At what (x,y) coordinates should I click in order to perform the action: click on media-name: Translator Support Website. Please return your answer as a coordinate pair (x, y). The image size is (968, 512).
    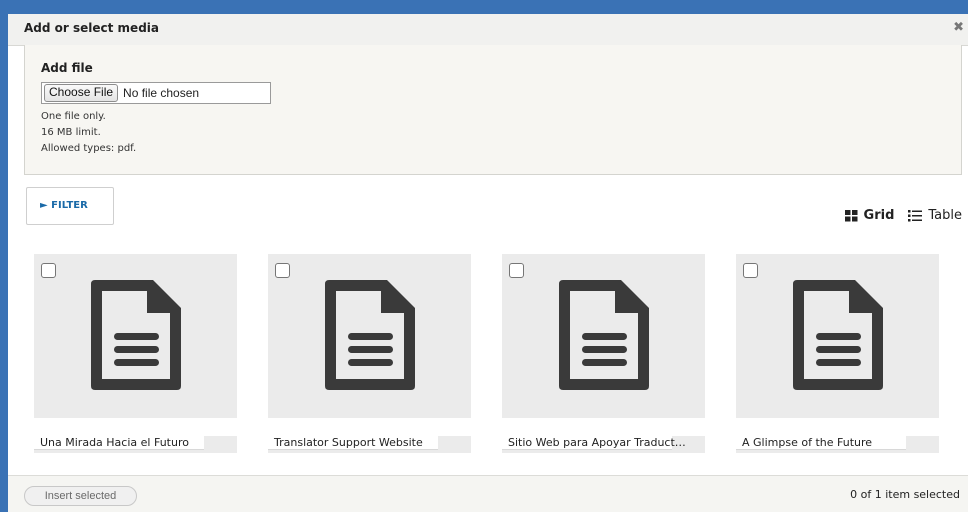
    Looking at the image, I should click on (348, 442).